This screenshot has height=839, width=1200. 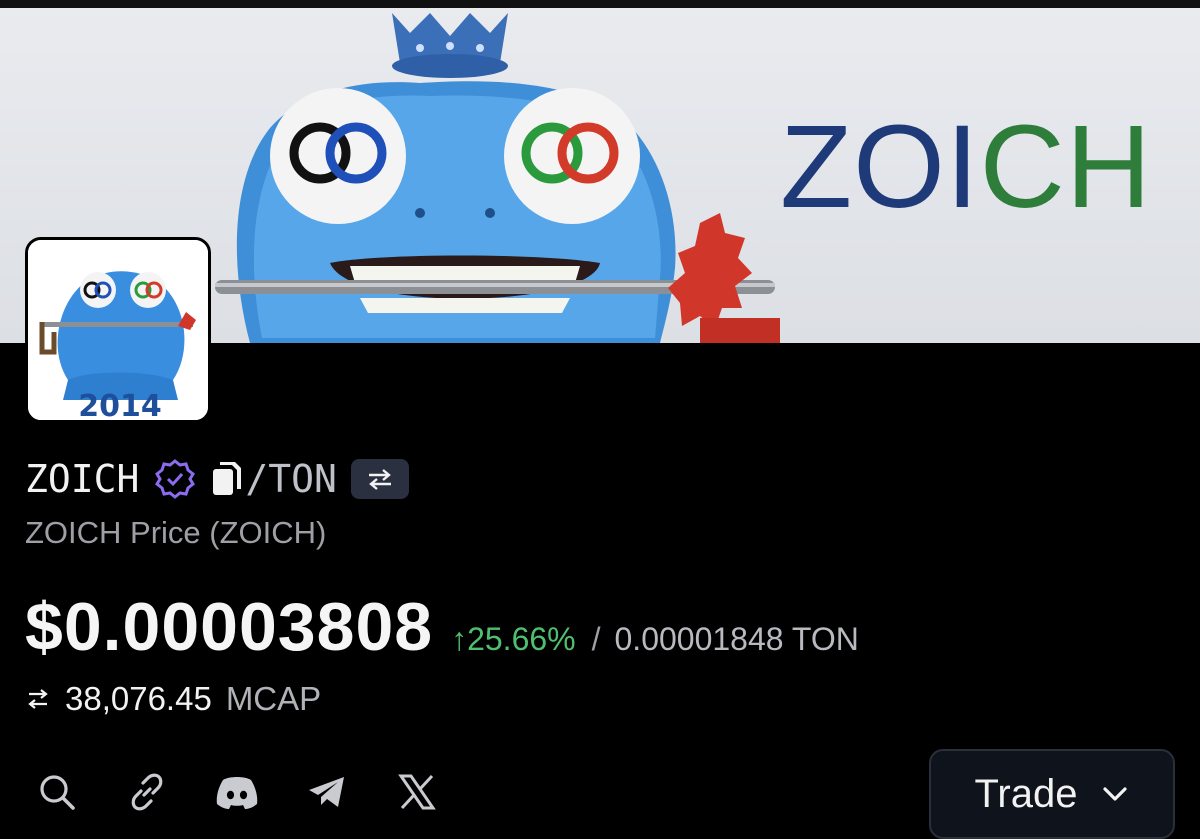 I want to click on social-links, so click(x=260, y=792).